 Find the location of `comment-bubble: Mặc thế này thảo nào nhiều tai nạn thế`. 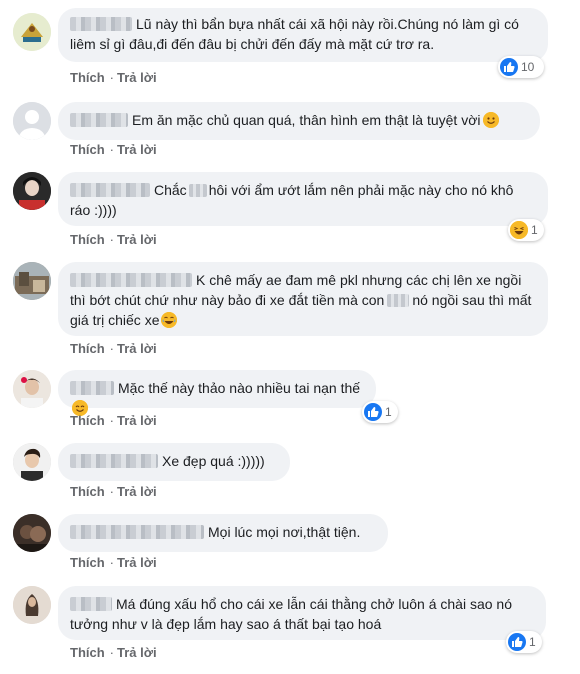

comment-bubble: Mặc thế này thảo nào nhiều tai nạn thế is located at coordinates (217, 393).